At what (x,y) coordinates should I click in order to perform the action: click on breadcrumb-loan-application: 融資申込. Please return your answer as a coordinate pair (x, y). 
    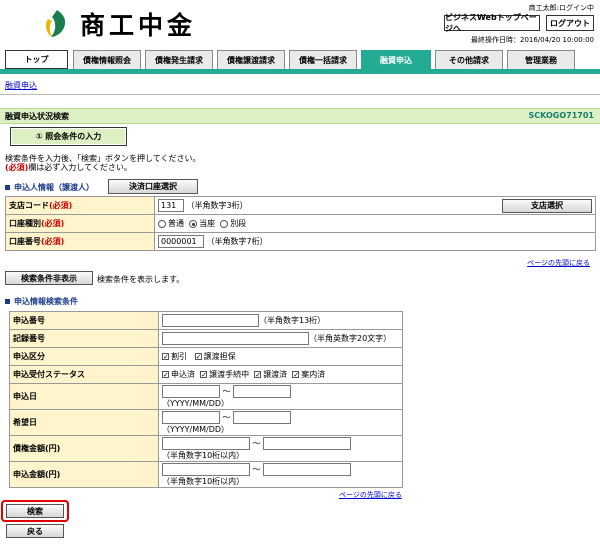
    Looking at the image, I should click on (21, 85).